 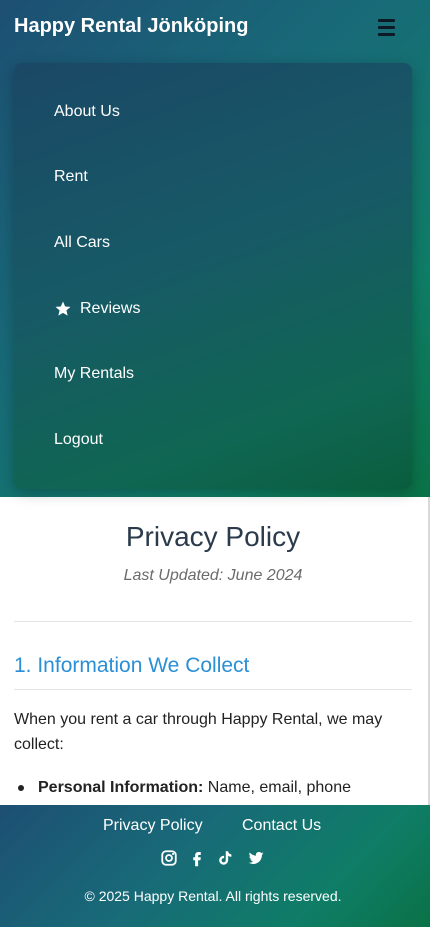 What do you see at coordinates (21, 788) in the screenshot?
I see `bullet-marker` at bounding box center [21, 788].